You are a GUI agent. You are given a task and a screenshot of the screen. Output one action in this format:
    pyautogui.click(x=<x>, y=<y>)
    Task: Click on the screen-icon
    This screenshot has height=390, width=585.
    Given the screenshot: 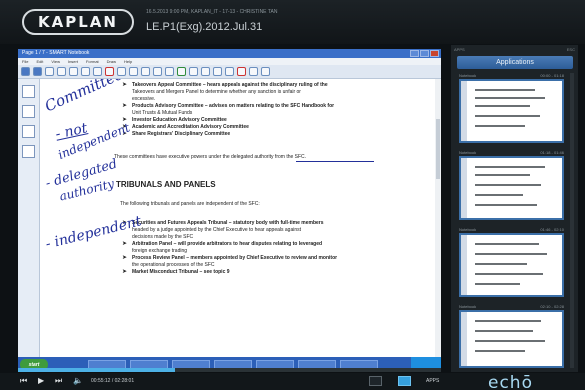 What is the action you would take?
    pyautogui.click(x=121, y=71)
    